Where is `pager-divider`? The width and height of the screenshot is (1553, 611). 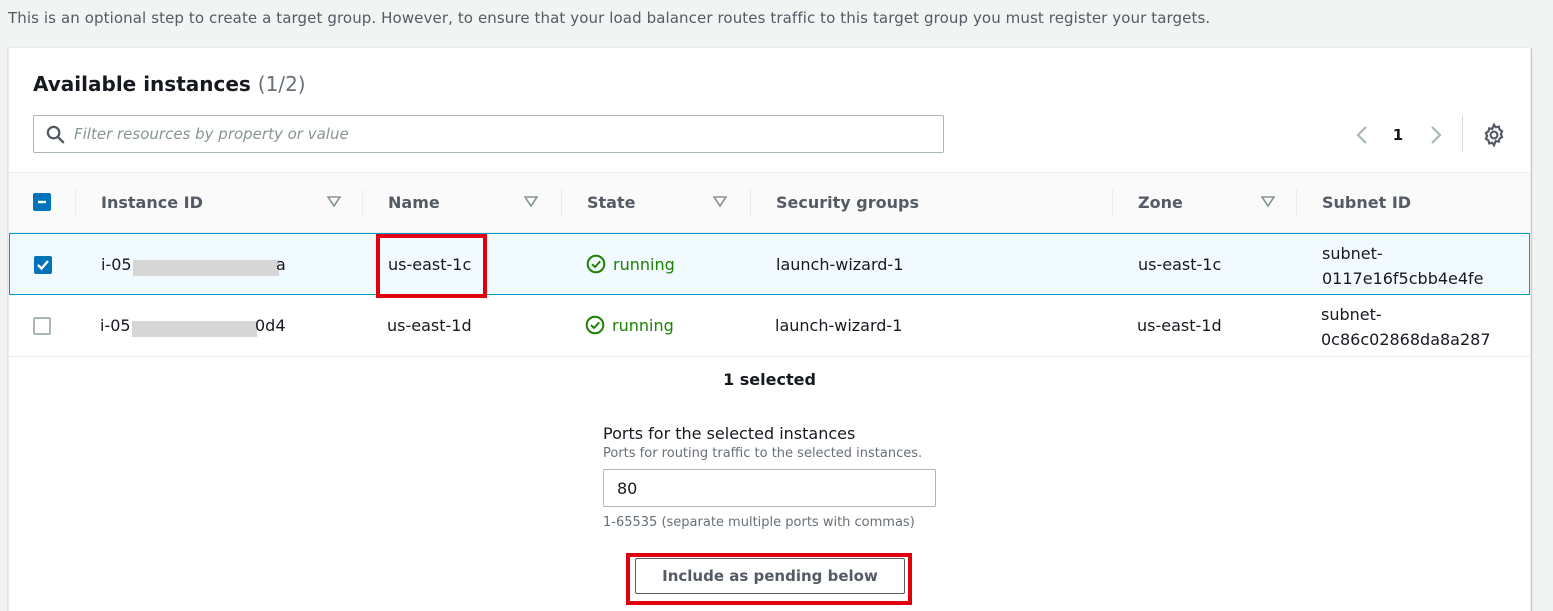 pager-divider is located at coordinates (1462, 134).